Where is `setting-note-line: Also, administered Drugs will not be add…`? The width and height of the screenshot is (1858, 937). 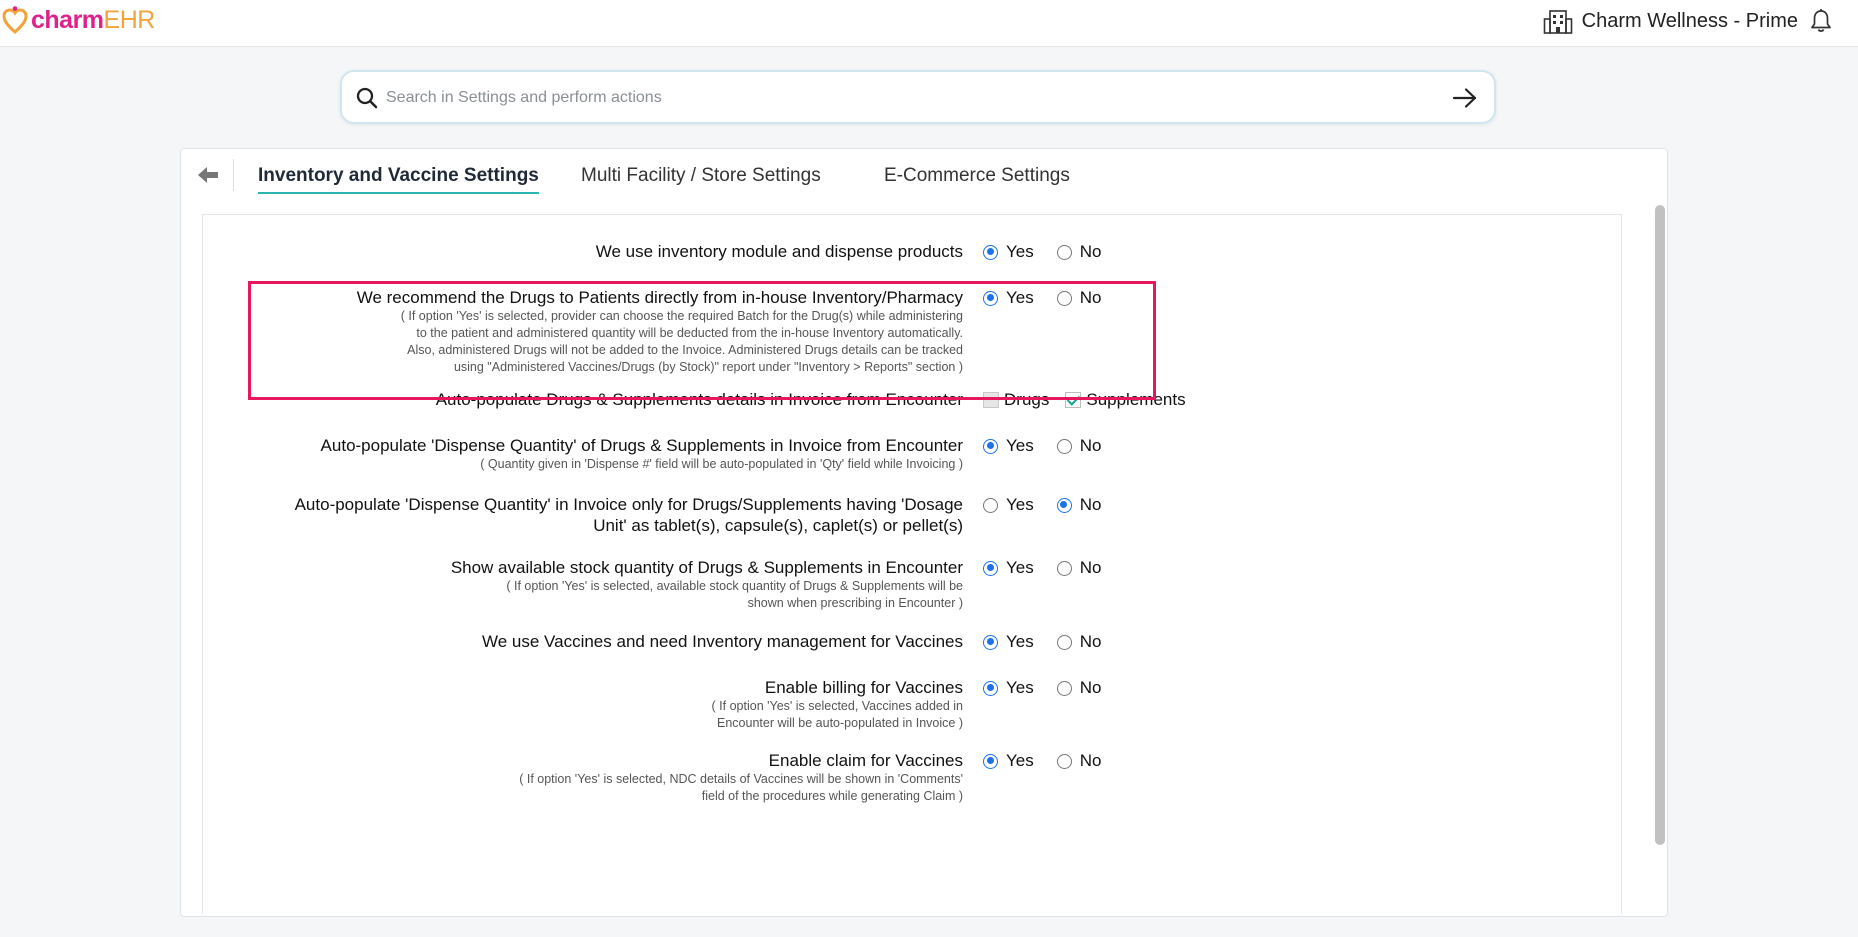 setting-note-line: Also, administered Drugs will not be add… is located at coordinates (685, 350).